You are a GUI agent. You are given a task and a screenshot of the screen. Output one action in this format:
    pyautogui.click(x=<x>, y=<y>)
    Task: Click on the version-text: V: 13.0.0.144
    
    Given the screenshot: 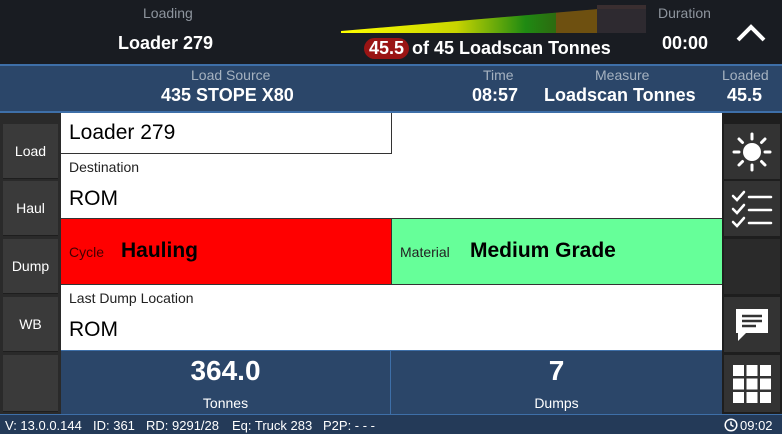 What is the action you would take?
    pyautogui.click(x=43, y=425)
    